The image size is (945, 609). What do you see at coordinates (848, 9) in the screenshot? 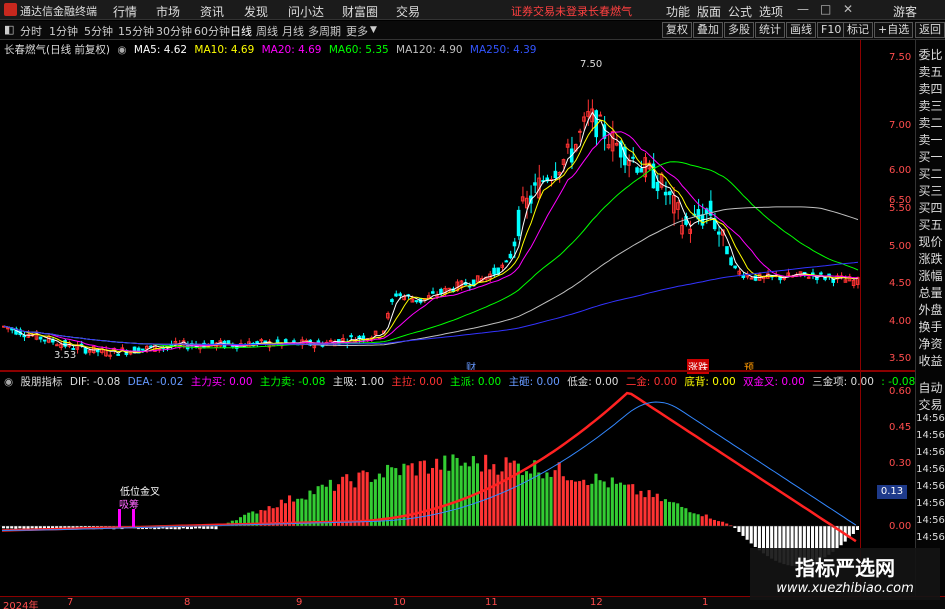
I see `close-icon: ✕` at bounding box center [848, 9].